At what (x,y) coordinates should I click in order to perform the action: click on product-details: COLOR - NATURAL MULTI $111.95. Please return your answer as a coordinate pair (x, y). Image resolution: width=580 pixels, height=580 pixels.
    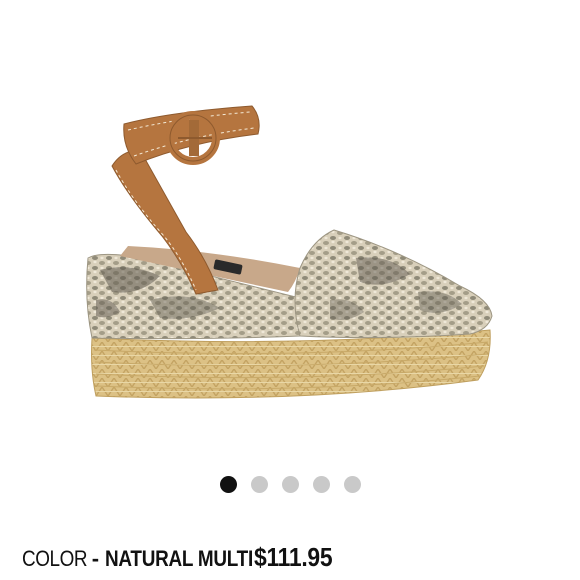
    Looking at the image, I should click on (182, 559).